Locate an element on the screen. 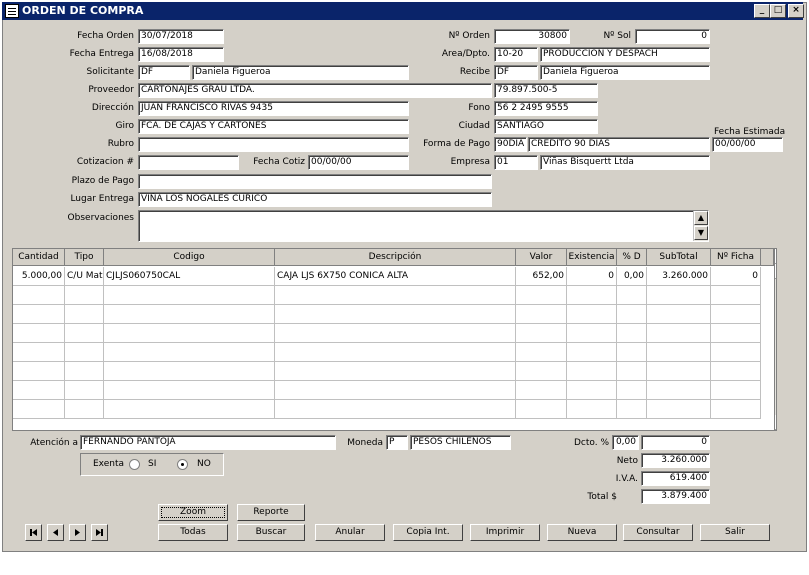 The width and height of the screenshot is (809, 575). grid-header-cell: Valor is located at coordinates (541, 257).